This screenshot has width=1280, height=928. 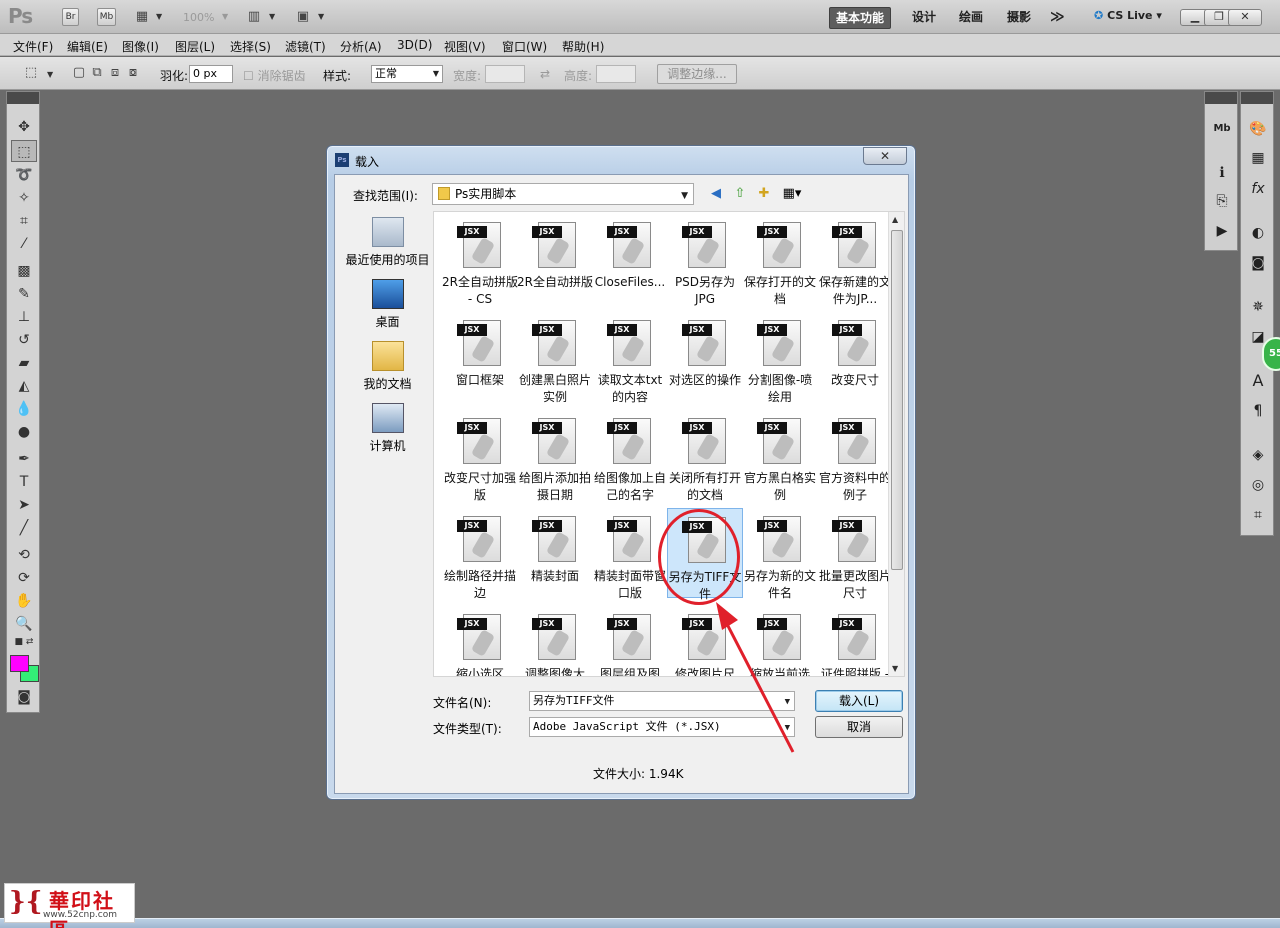 I want to click on brush-tool-icon: ✎, so click(x=24, y=294).